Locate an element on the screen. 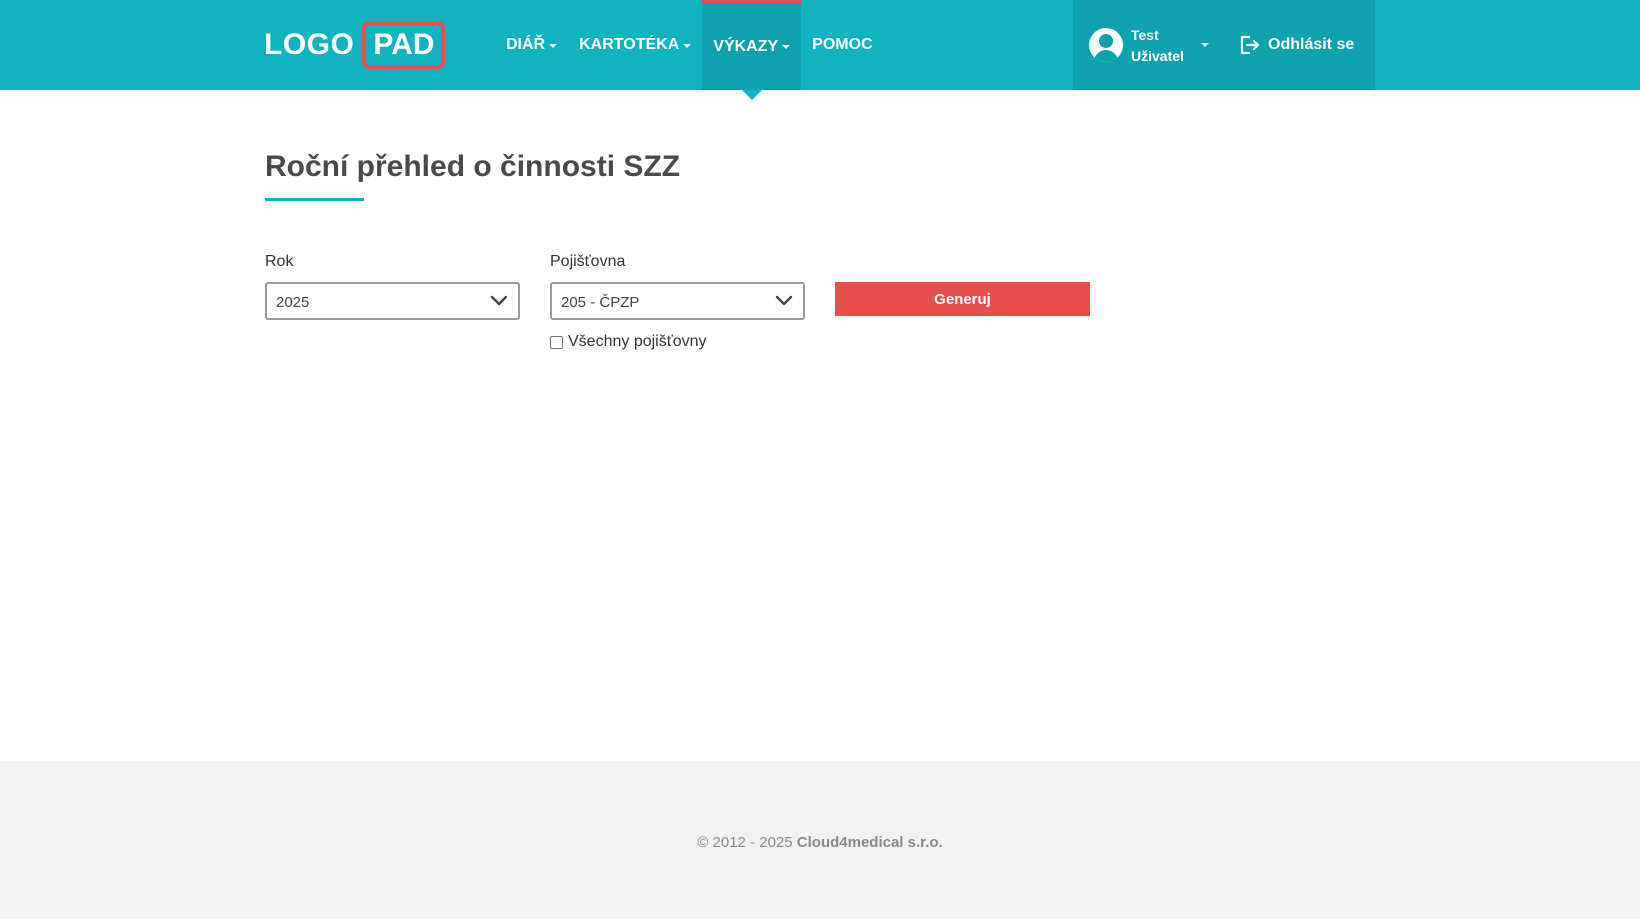  company-name: Cloud4medical s.r.o. is located at coordinates (869, 842).